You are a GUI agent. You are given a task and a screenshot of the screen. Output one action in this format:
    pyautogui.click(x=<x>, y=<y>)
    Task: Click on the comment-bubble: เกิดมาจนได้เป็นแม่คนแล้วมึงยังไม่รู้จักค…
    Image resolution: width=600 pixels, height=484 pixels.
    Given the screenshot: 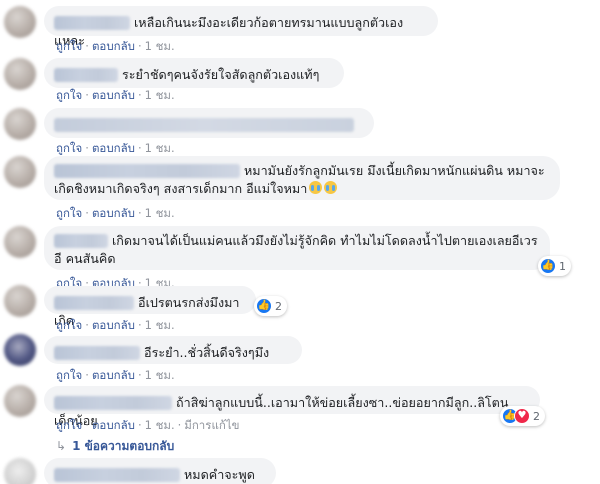 What is the action you would take?
    pyautogui.click(x=297, y=248)
    